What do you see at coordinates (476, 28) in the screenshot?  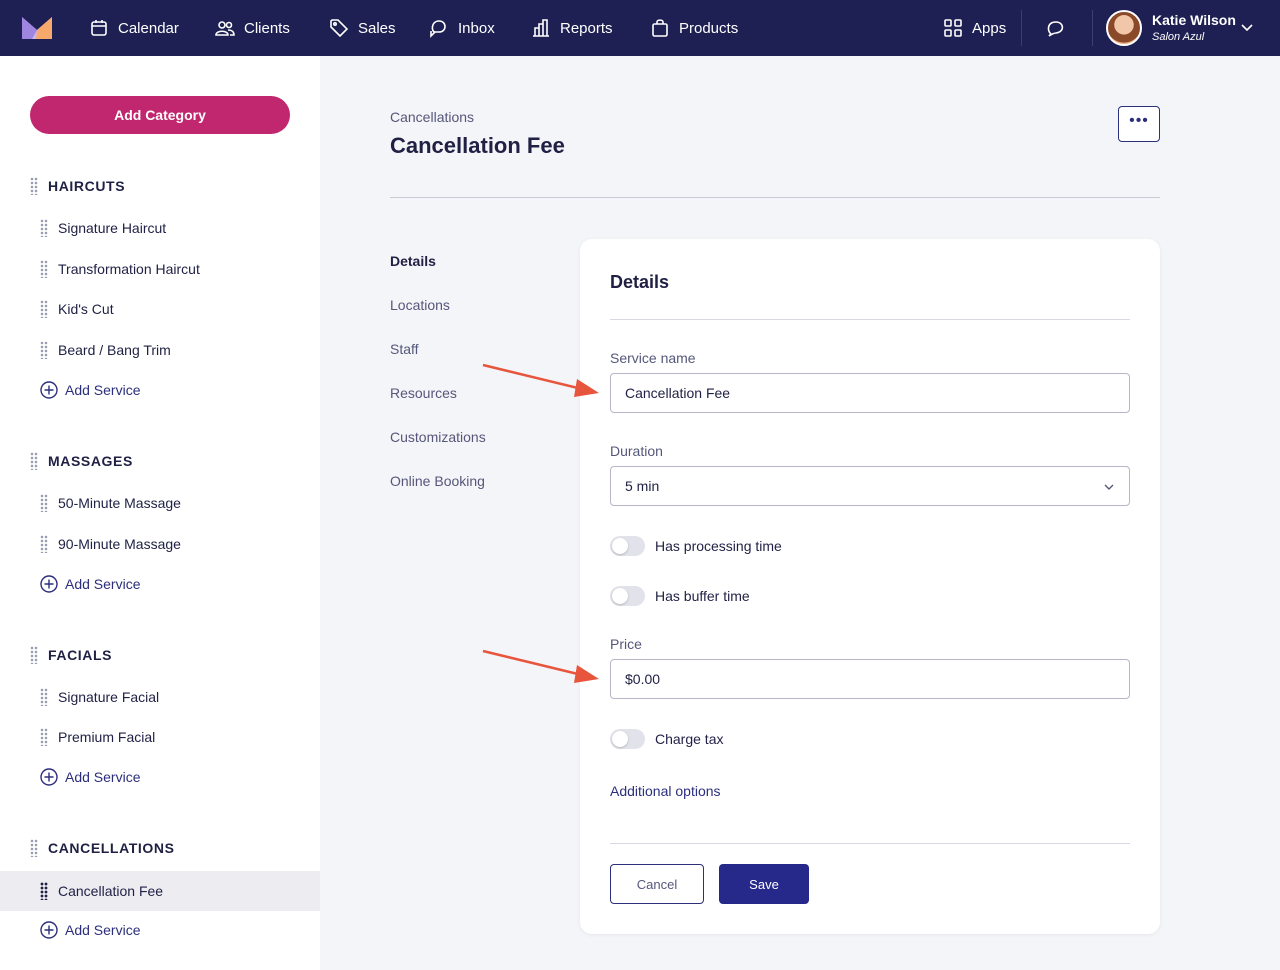 I see `nav-inbox-label: Inbox` at bounding box center [476, 28].